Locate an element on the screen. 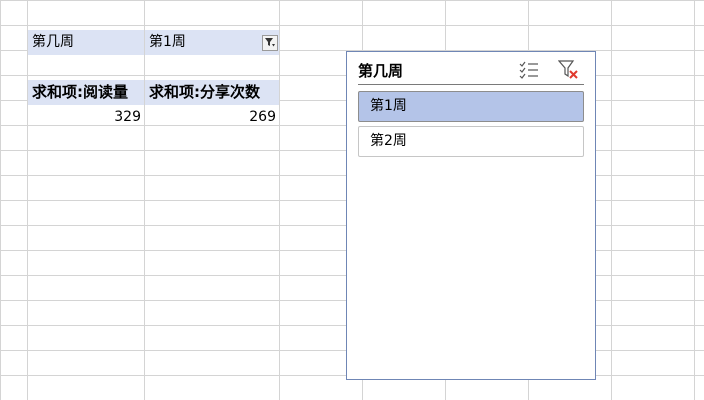 The height and width of the screenshot is (400, 704). slicer-title: 第几周 is located at coordinates (381, 71).